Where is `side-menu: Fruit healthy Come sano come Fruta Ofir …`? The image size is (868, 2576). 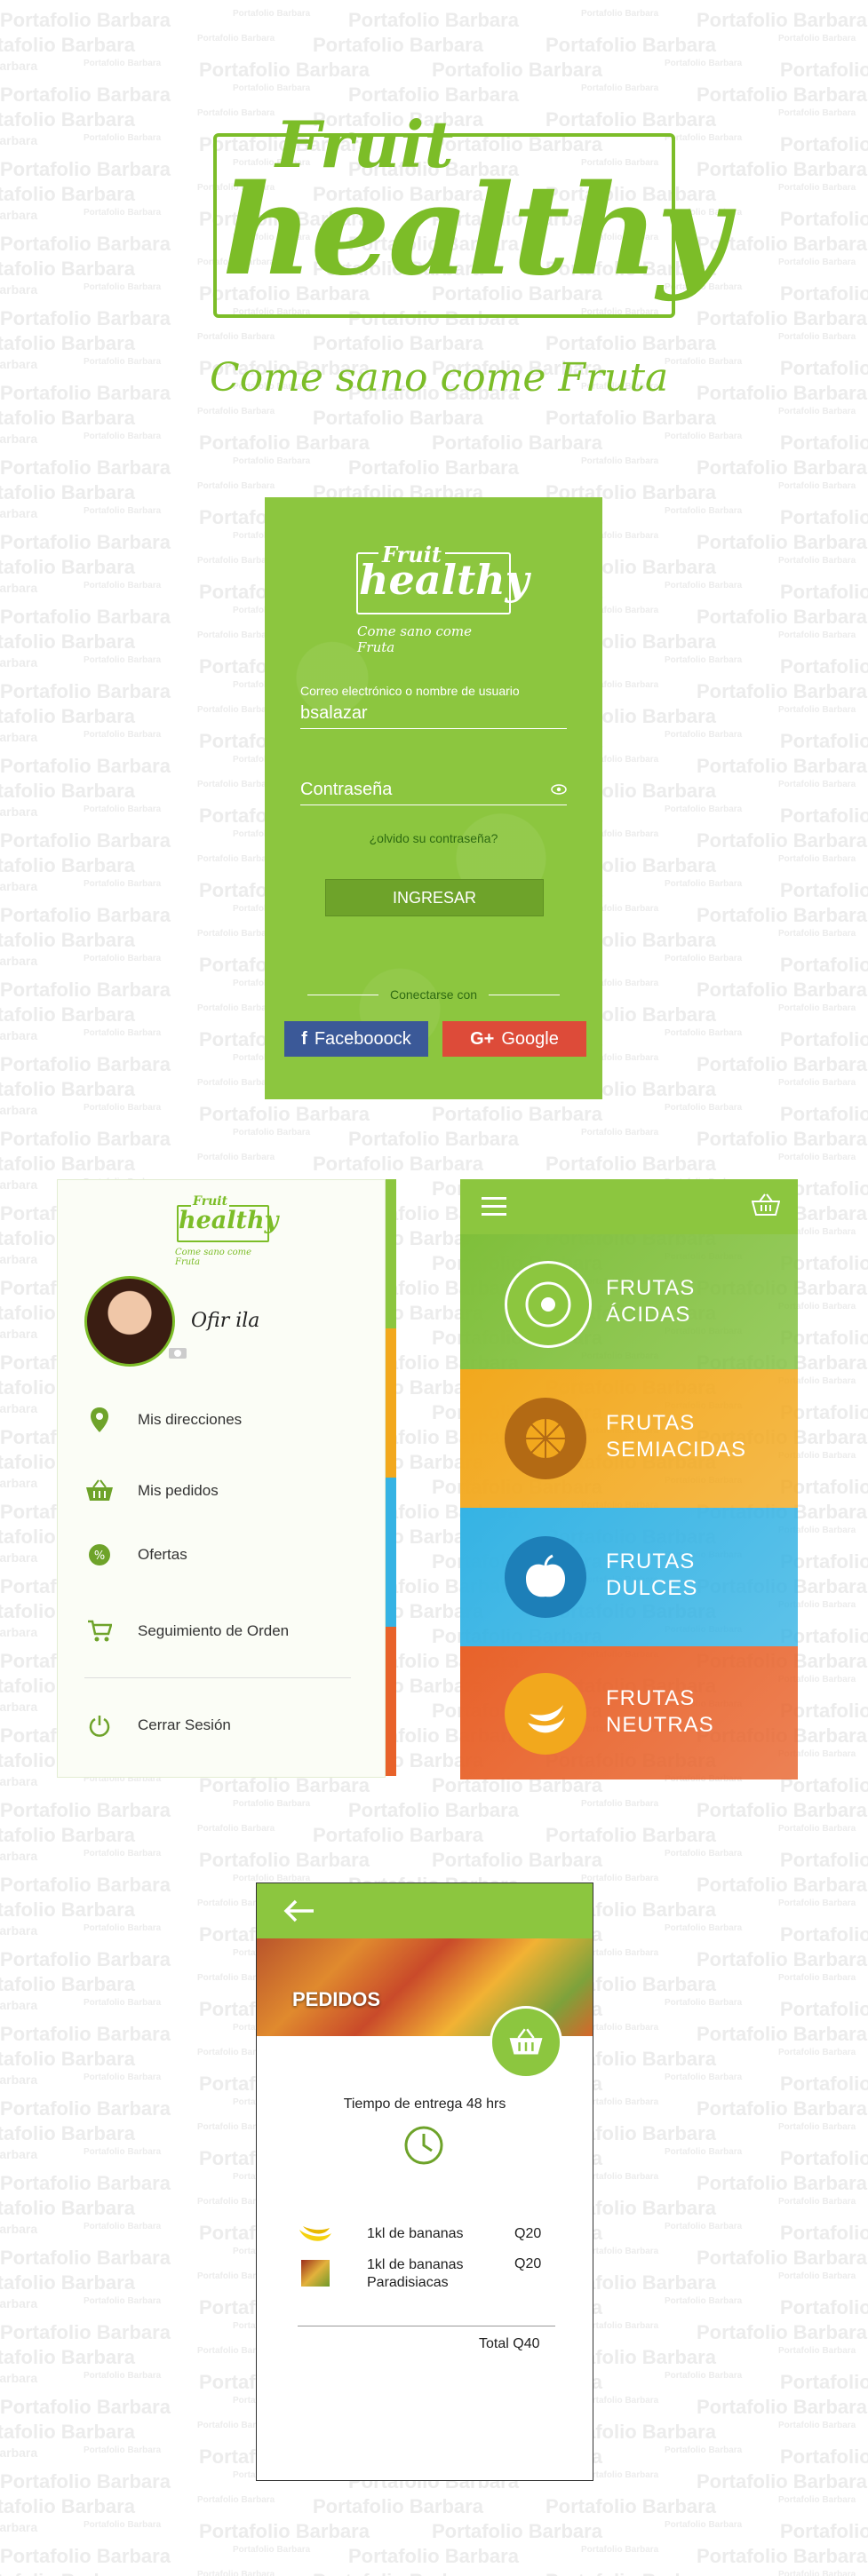
side-menu: Fruit healthy Come sano come Fruta Ofir … is located at coordinates (221, 1479).